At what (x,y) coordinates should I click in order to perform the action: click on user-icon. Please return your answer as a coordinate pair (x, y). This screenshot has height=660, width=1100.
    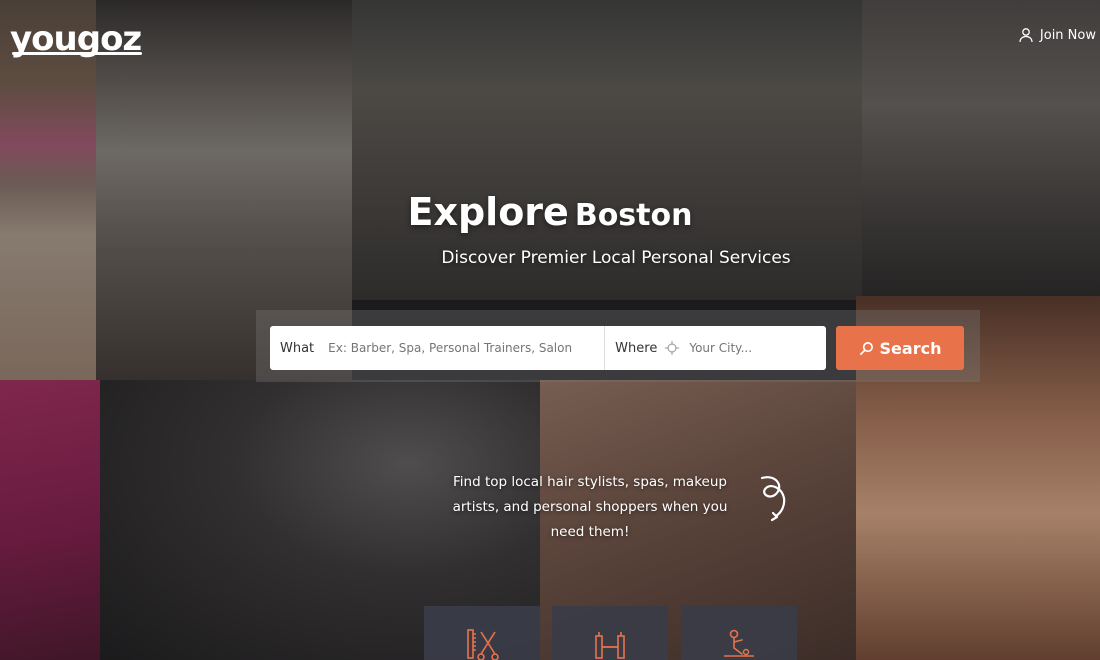
    Looking at the image, I should click on (1026, 35).